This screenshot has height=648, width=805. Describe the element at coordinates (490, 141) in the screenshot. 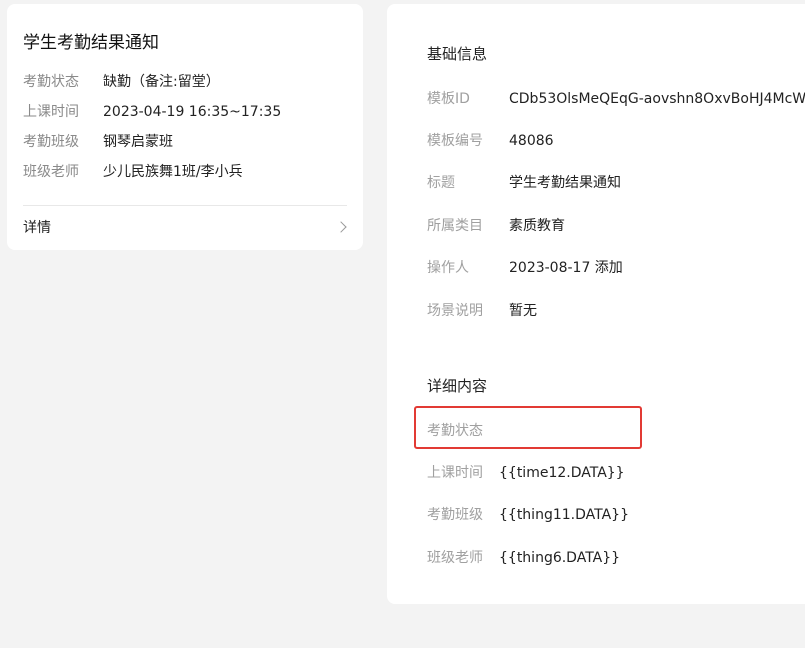

I see `info-row-template-number: 模板编号 48086` at that location.